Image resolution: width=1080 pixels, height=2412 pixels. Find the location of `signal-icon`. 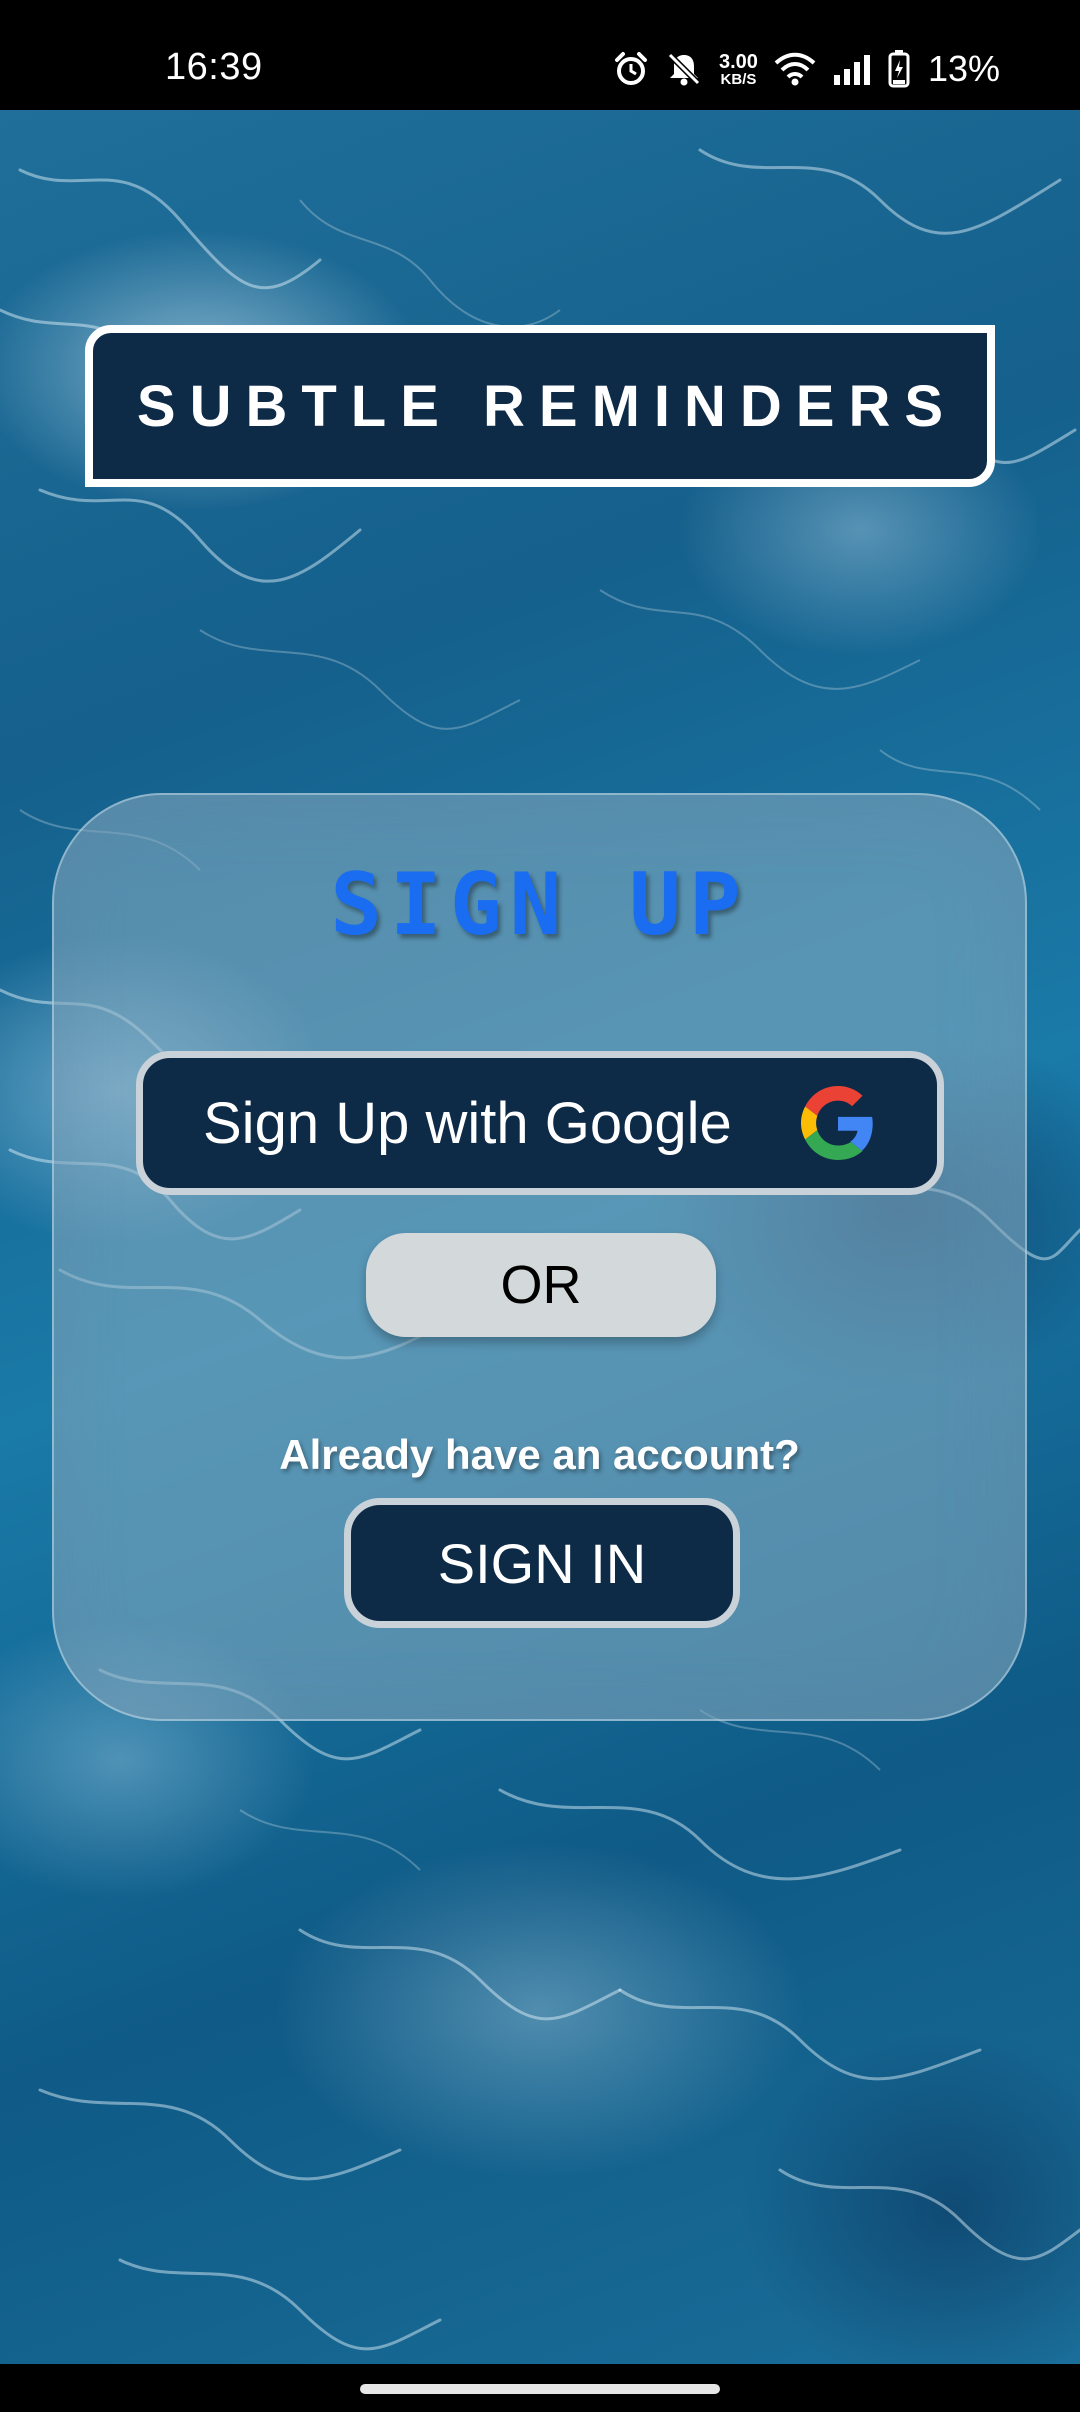

signal-icon is located at coordinates (851, 70).